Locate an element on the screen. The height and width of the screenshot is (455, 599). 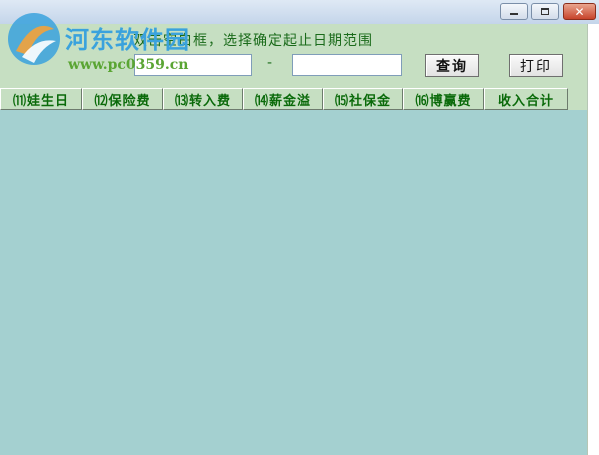
minimize-button is located at coordinates (514, 11).